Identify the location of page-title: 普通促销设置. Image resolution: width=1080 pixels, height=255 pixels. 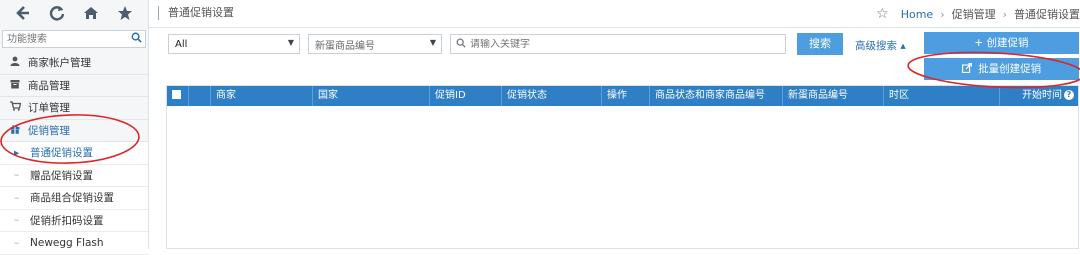
(196, 13).